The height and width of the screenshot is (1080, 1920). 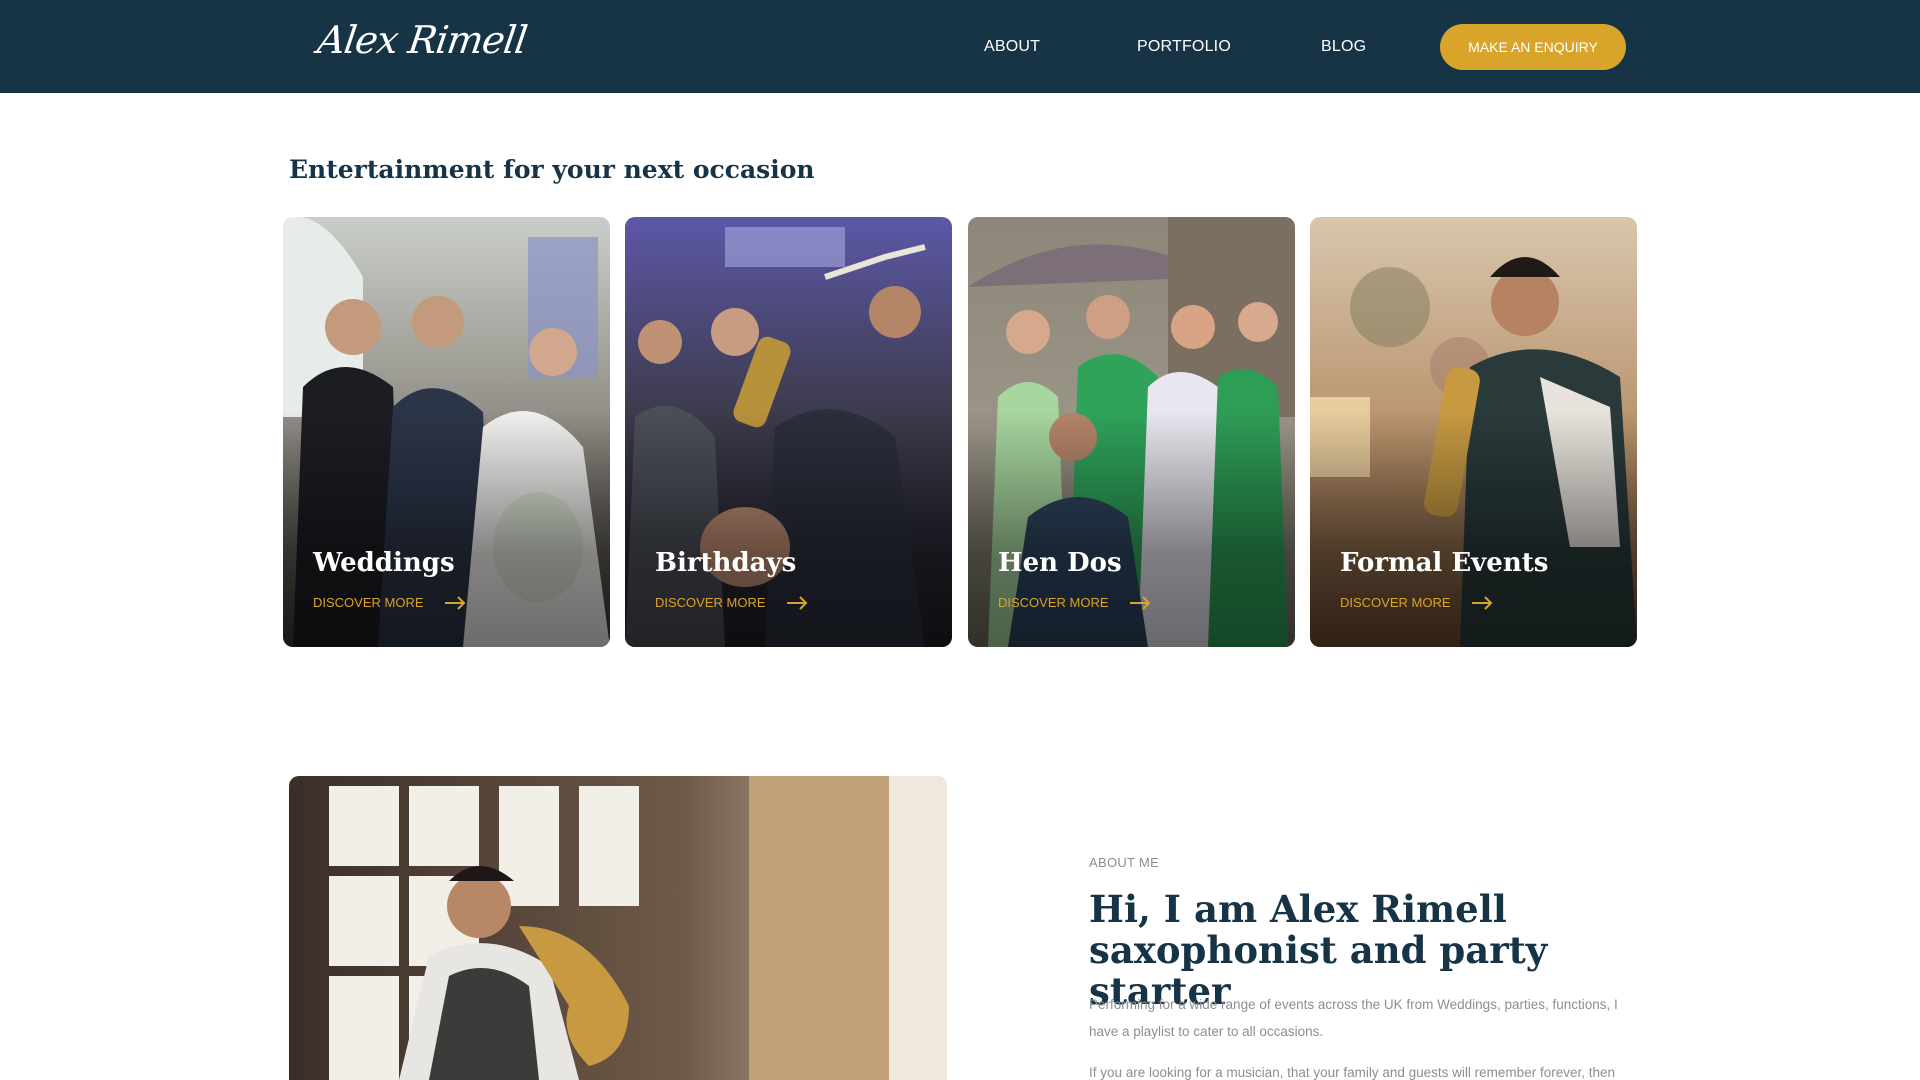 I want to click on card-weddings: Weddings DISCOVER MORE, so click(x=446, y=432).